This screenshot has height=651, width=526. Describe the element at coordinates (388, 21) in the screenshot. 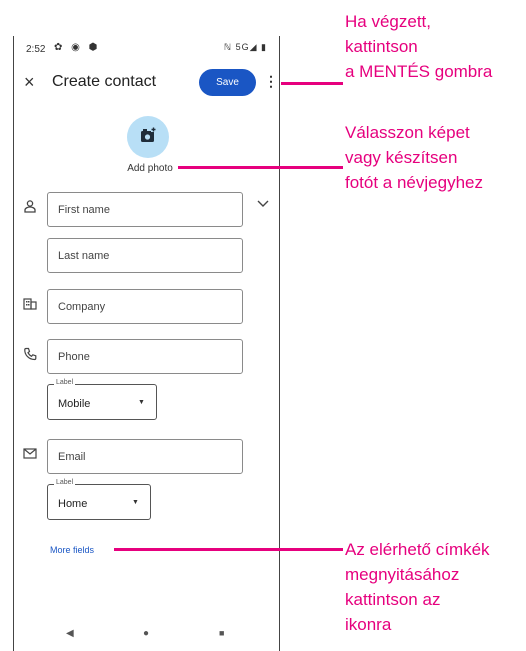

I see `annotation-save-line-1: Ha végzett,` at that location.